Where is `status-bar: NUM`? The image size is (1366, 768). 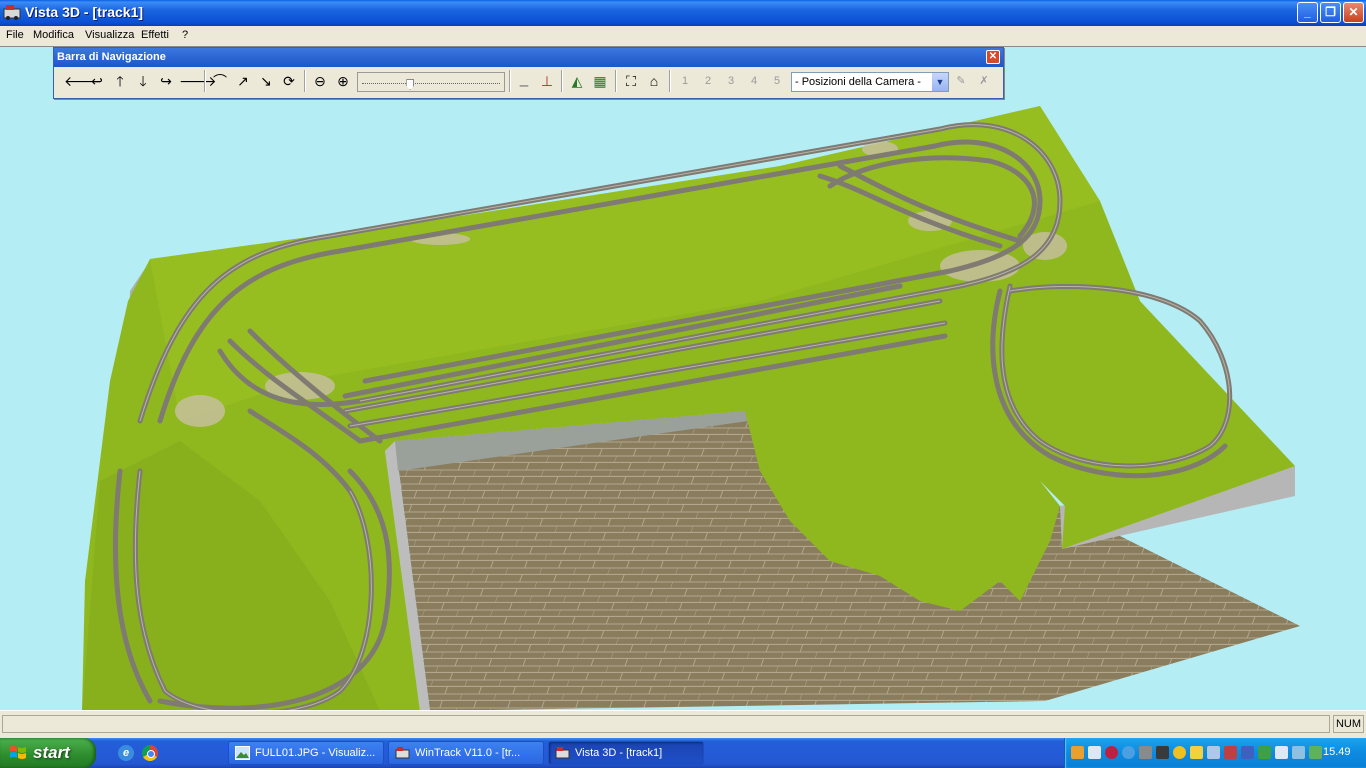 status-bar: NUM is located at coordinates (683, 723).